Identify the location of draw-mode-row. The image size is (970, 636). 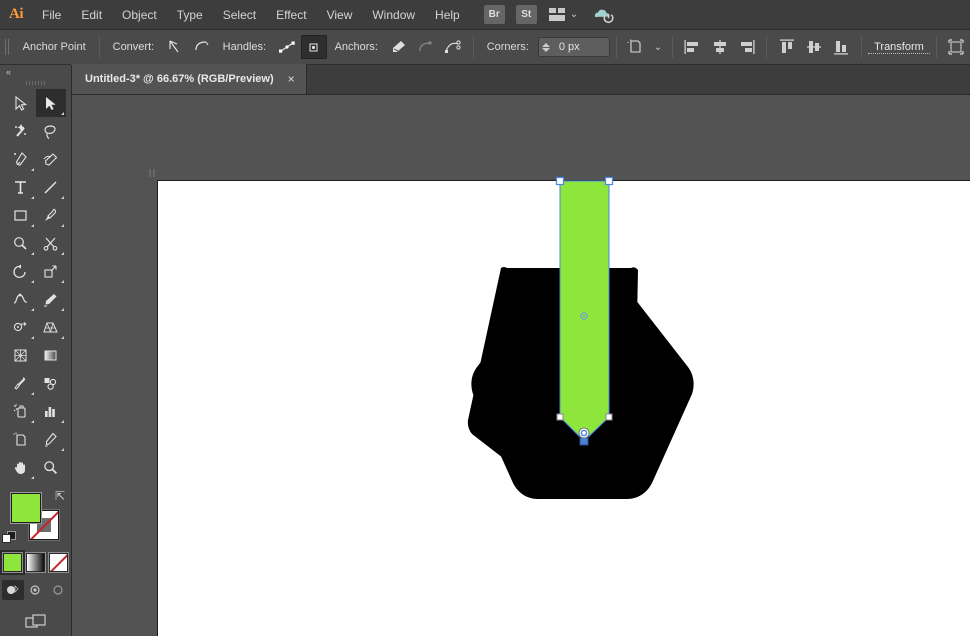
(35, 590).